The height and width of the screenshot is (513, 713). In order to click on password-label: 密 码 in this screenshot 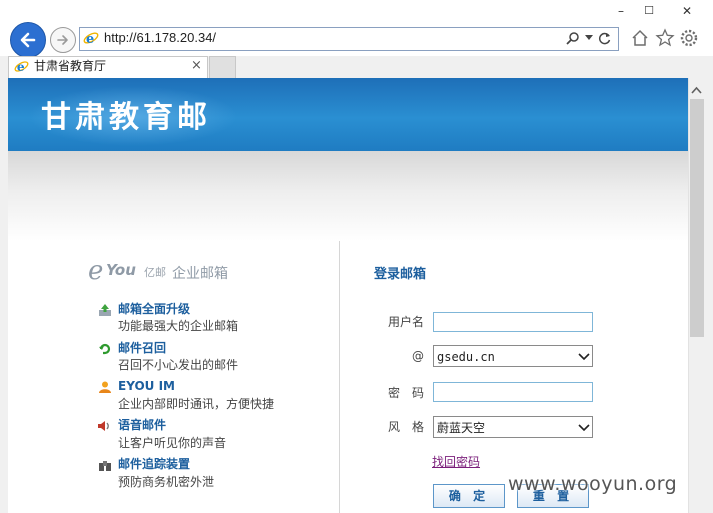, I will do `click(405, 393)`.